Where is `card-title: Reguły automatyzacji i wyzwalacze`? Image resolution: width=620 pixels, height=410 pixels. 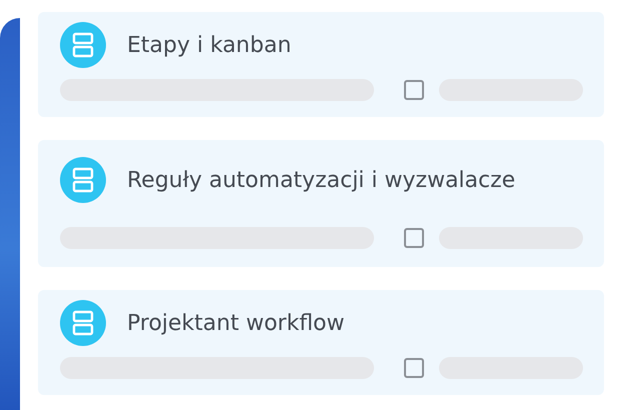 card-title: Reguły automatyzacji i wyzwalacze is located at coordinates (321, 180).